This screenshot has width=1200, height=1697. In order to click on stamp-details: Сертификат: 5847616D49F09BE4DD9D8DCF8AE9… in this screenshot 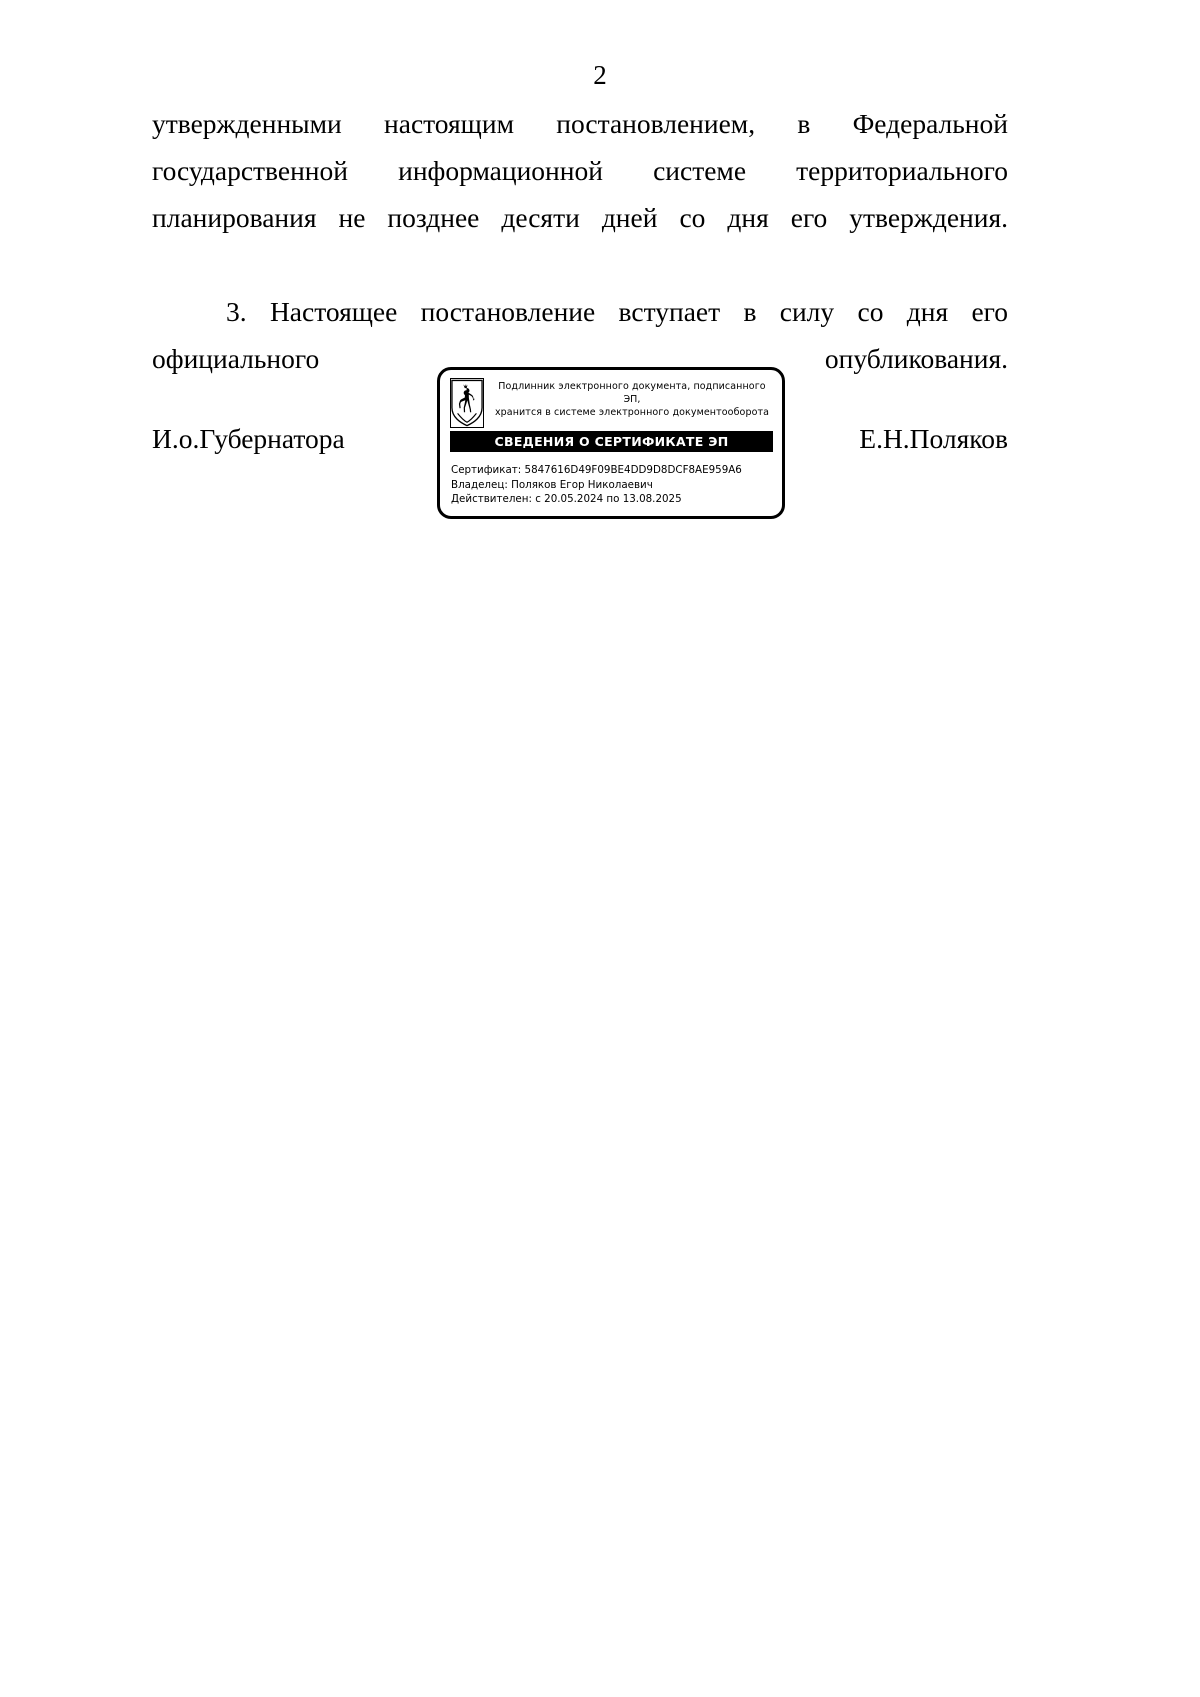, I will do `click(612, 485)`.